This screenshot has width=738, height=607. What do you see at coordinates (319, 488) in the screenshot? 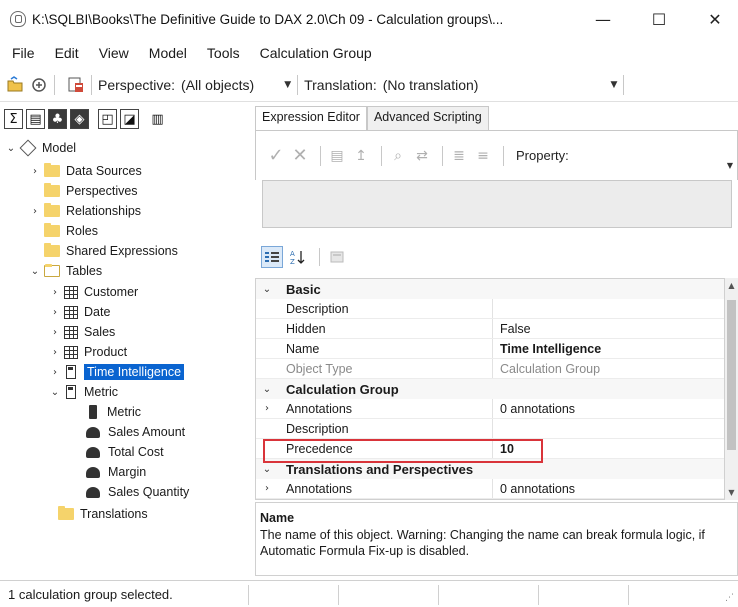
I see `property-name: Annotations` at bounding box center [319, 488].